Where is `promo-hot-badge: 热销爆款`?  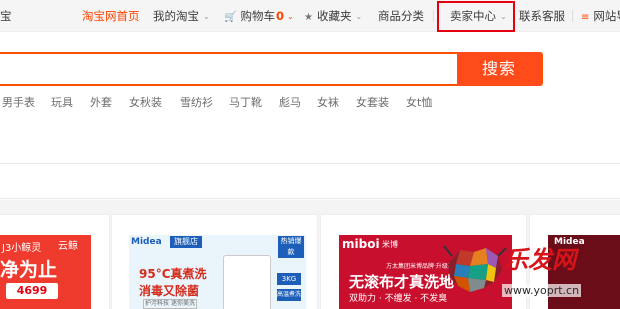 promo-hot-badge: 热销爆款 is located at coordinates (291, 247).